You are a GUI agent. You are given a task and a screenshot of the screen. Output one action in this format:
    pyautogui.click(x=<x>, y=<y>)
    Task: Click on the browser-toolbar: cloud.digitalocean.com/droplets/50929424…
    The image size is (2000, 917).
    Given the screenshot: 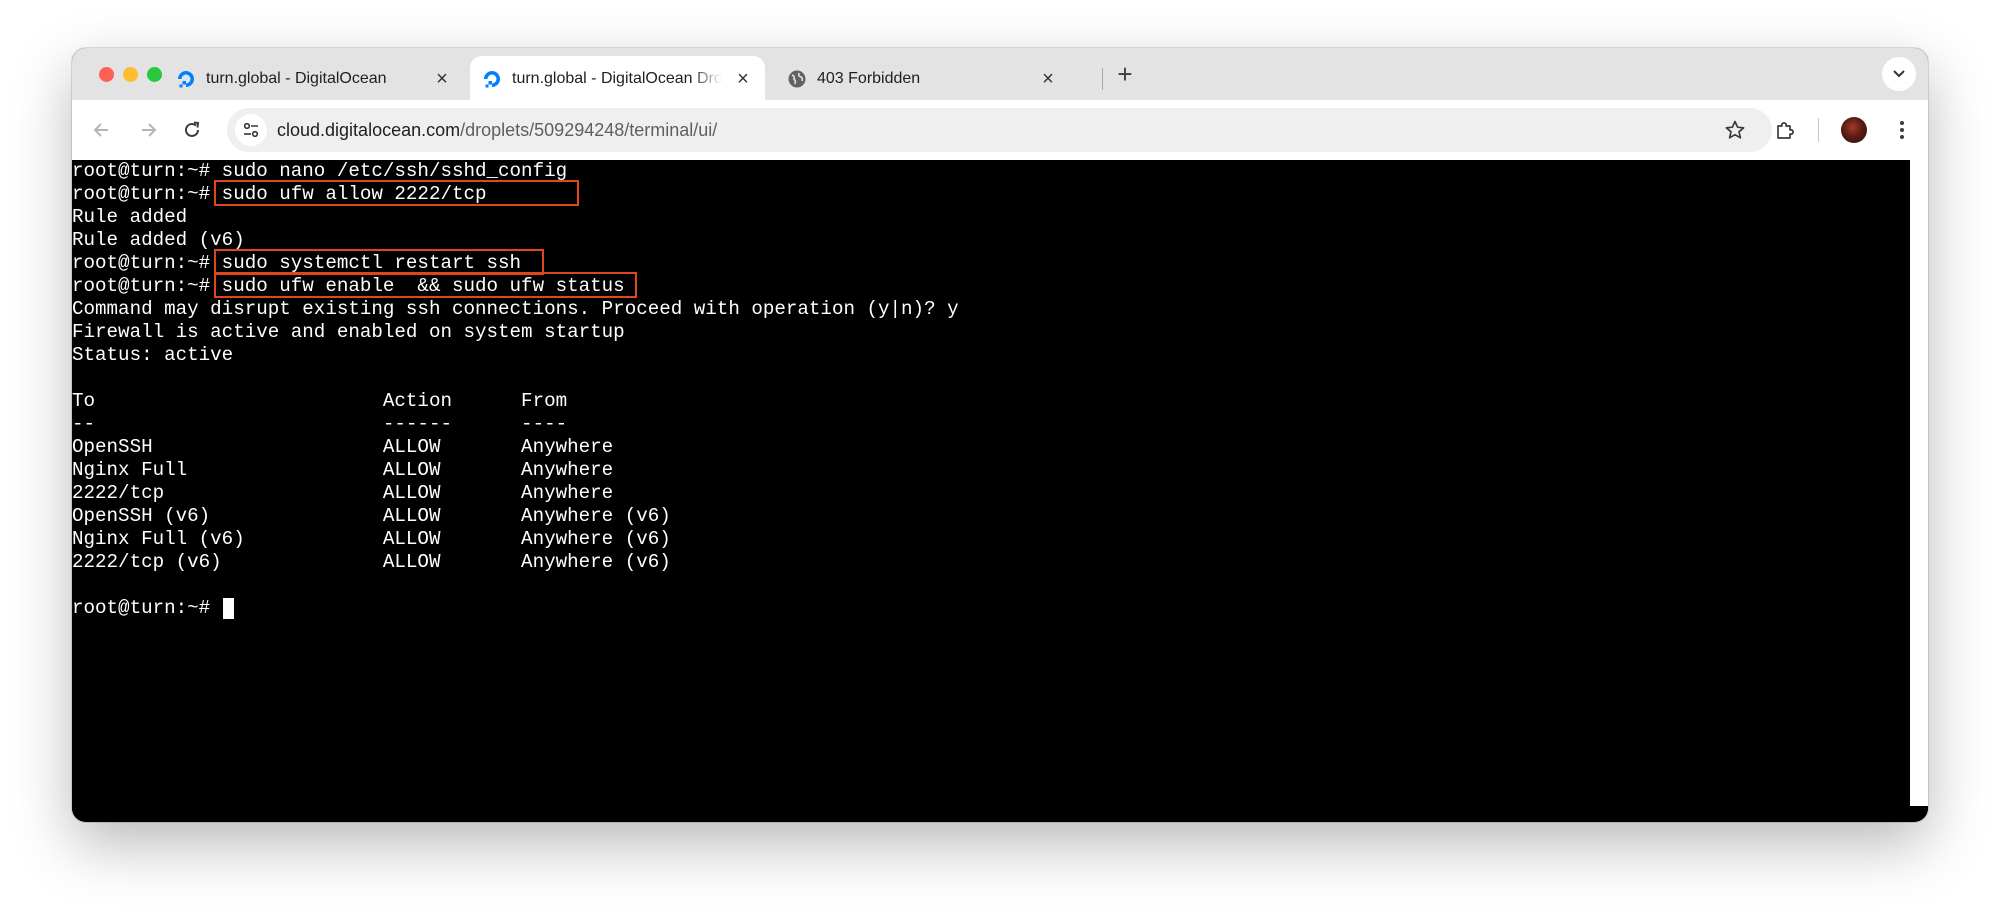 What is the action you would take?
    pyautogui.click(x=1000, y=130)
    